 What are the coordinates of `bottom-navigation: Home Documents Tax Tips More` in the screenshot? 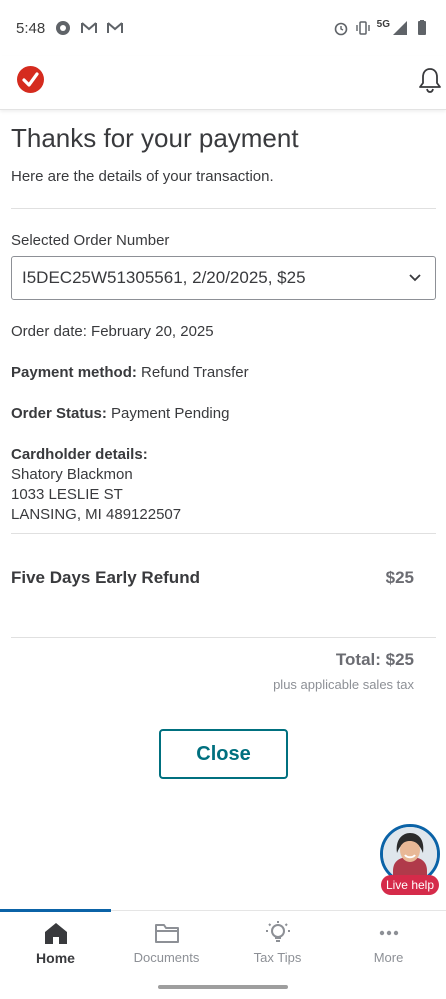 It's located at (223, 954).